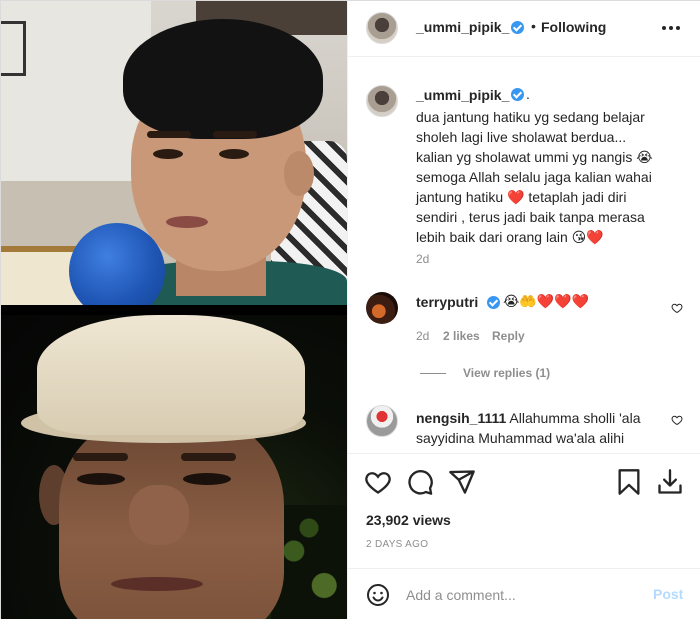  What do you see at coordinates (670, 482) in the screenshot?
I see `download-icon` at bounding box center [670, 482].